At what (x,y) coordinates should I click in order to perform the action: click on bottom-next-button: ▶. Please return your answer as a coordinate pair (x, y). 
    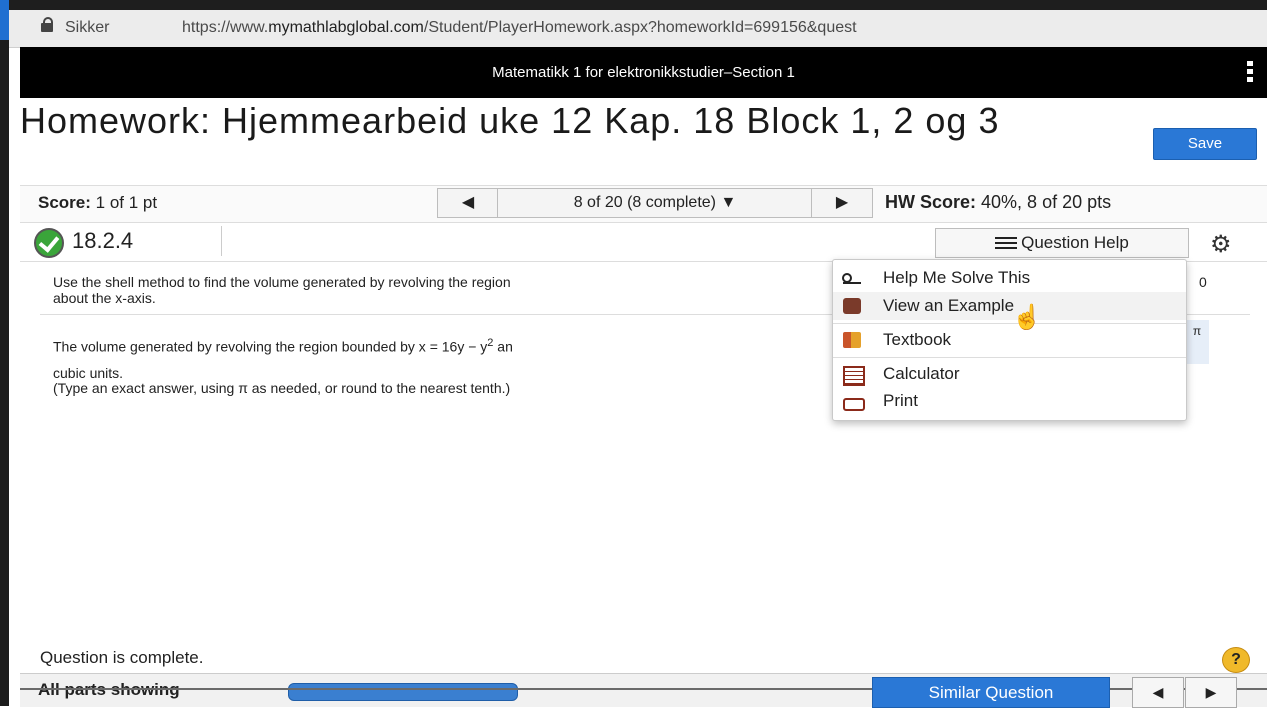
    Looking at the image, I should click on (1211, 692).